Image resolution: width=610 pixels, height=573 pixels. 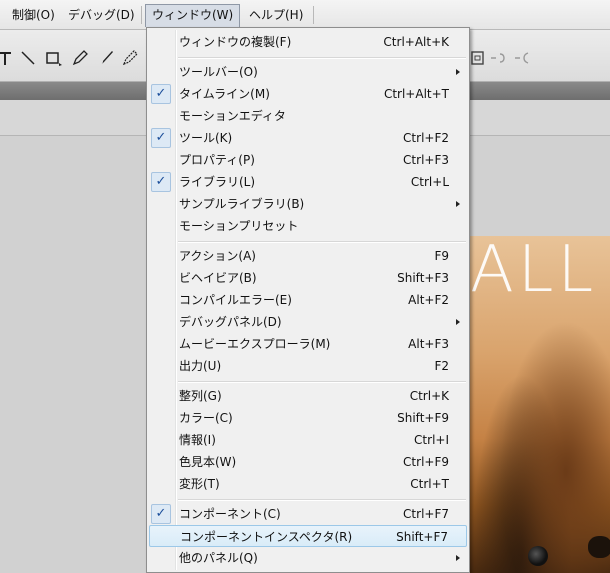 I want to click on undo-icon, so click(x=498, y=58).